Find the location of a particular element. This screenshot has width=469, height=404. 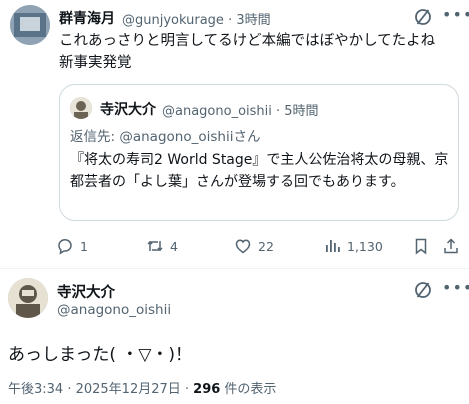

post-meta: 午後3:34 · 2025年12月27日 · 296 件の表示 is located at coordinates (142, 387).